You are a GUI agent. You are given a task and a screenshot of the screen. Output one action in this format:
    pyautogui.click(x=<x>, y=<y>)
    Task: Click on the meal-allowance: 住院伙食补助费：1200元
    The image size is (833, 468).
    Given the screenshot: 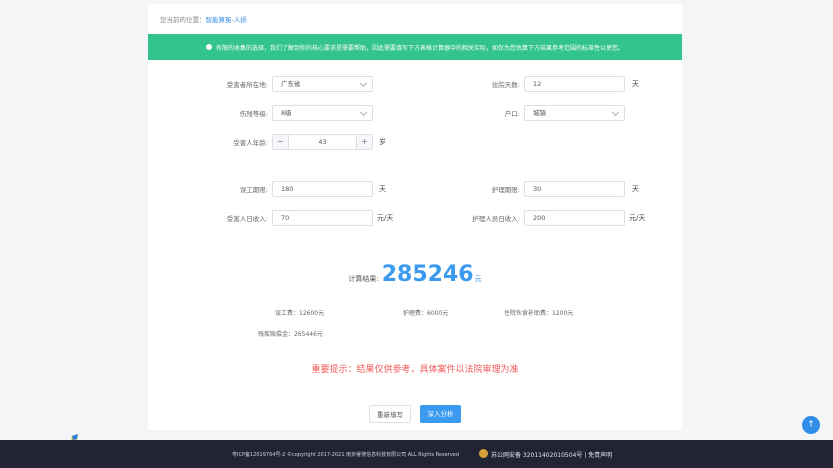 What is the action you would take?
    pyautogui.click(x=539, y=313)
    